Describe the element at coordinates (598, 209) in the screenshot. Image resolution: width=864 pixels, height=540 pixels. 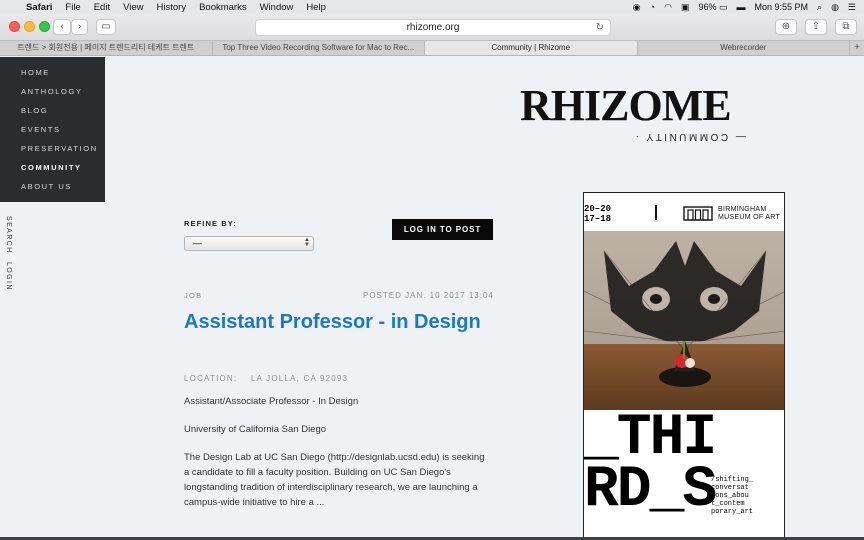
I see `ad-year-top: 20–20` at that location.